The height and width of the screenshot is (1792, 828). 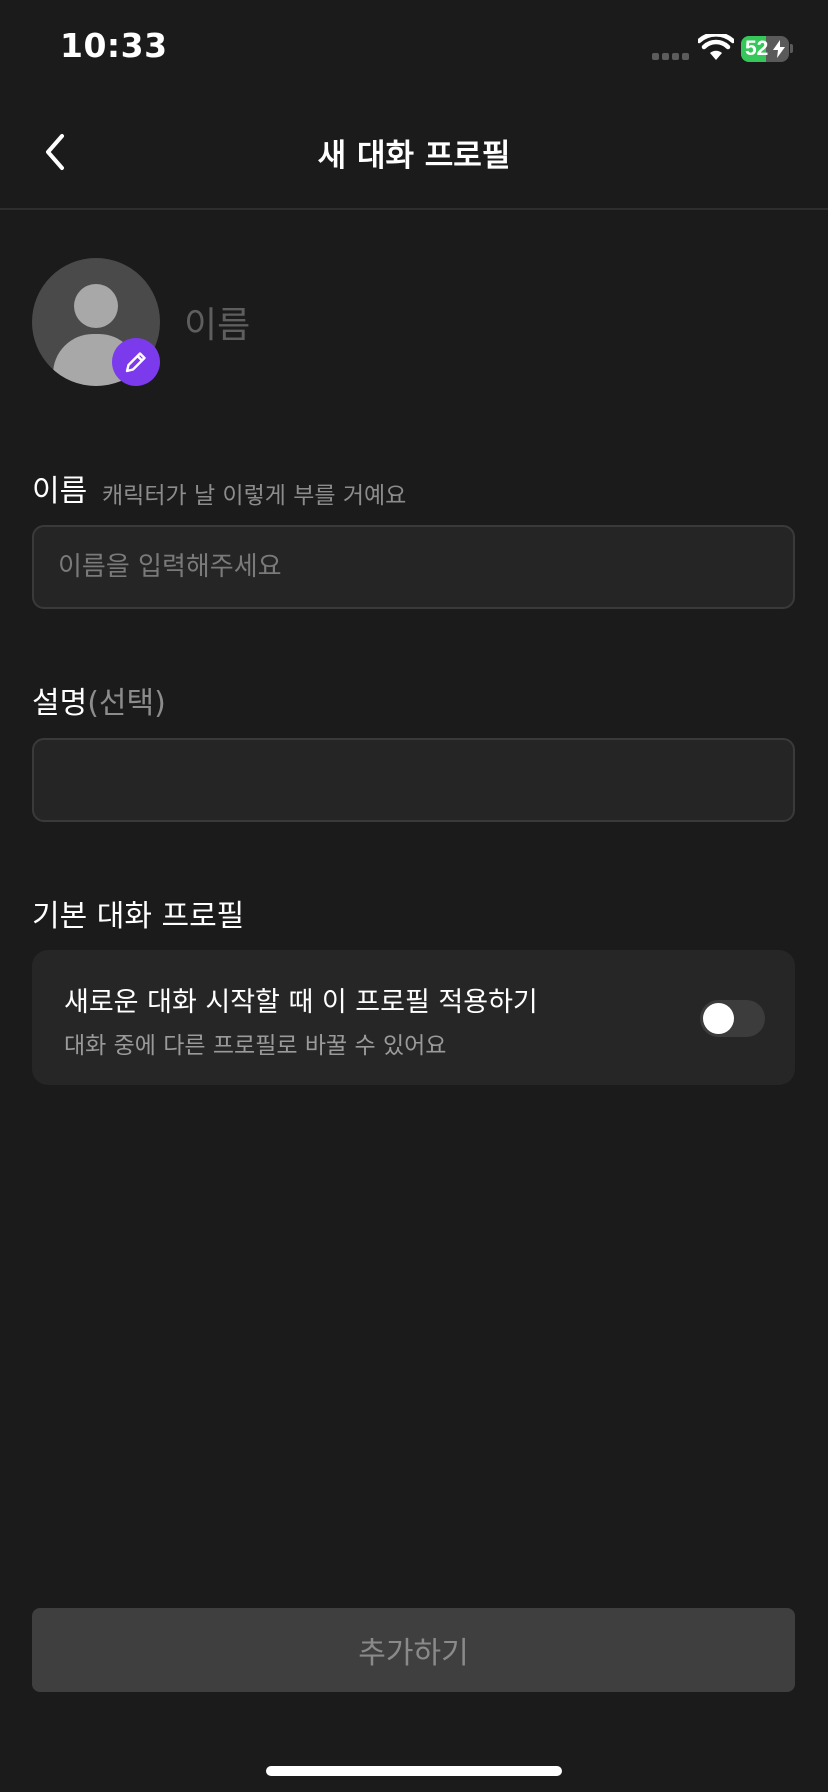 What do you see at coordinates (126, 703) in the screenshot?
I see `optional-label: (선택)` at bounding box center [126, 703].